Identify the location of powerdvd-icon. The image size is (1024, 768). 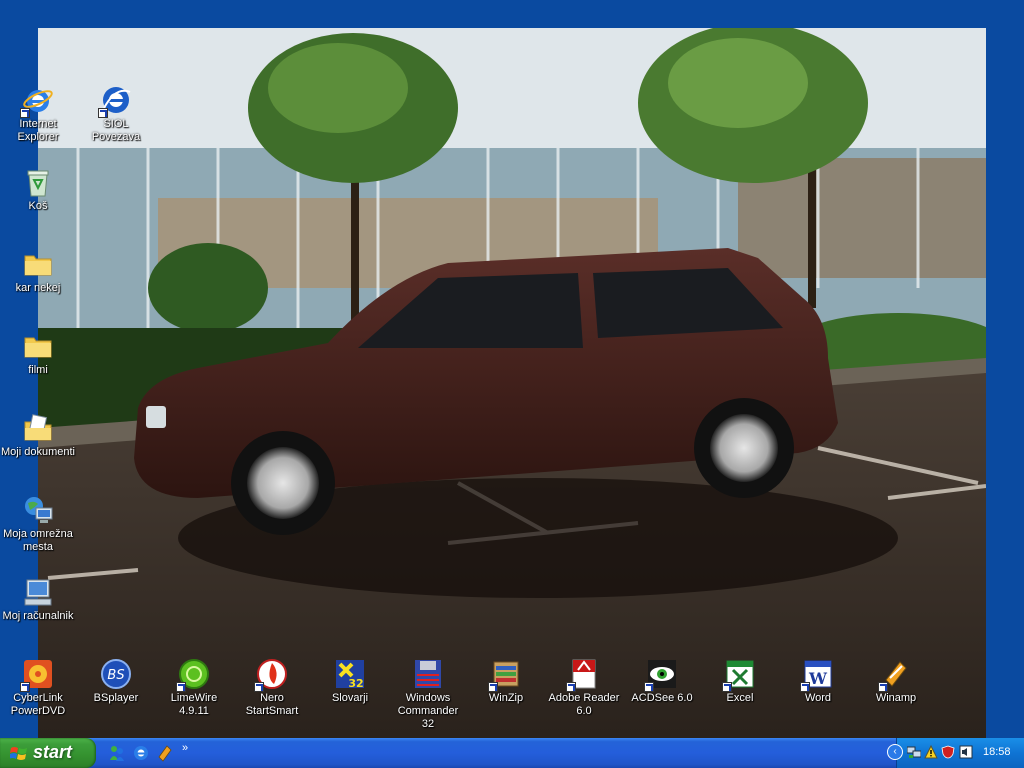
(37, 675).